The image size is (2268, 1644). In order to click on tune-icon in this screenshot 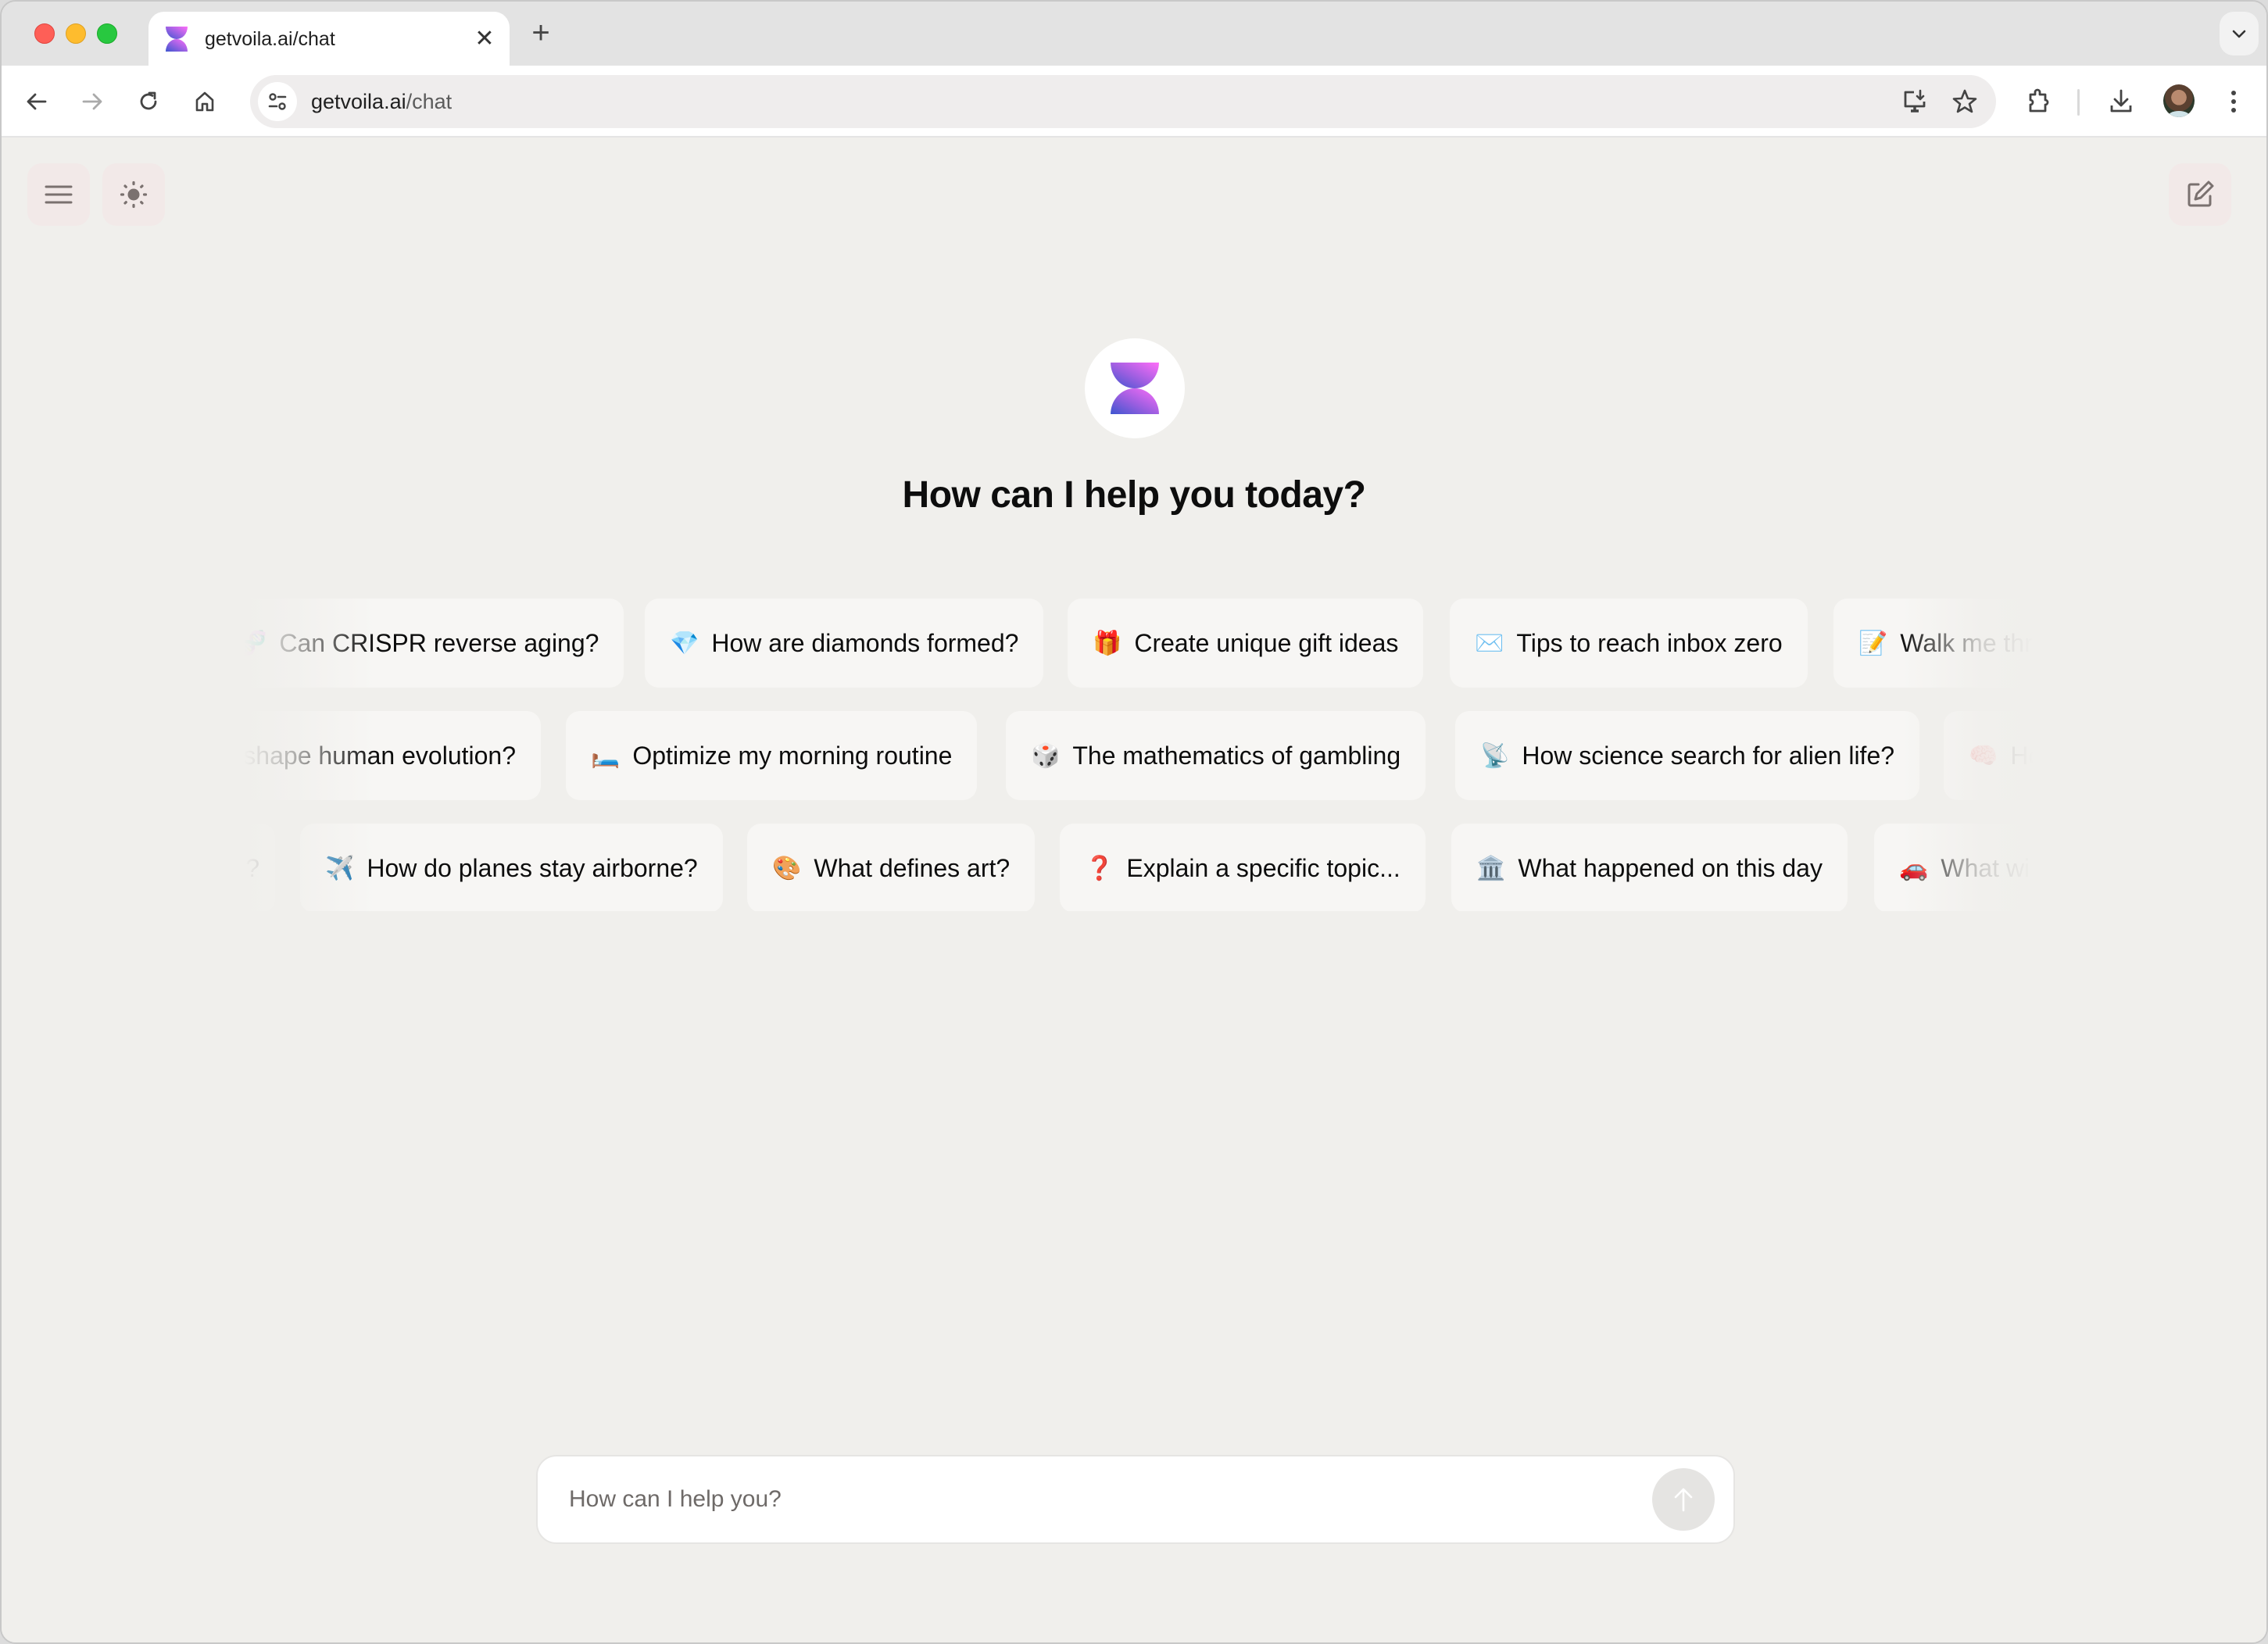, I will do `click(278, 101)`.